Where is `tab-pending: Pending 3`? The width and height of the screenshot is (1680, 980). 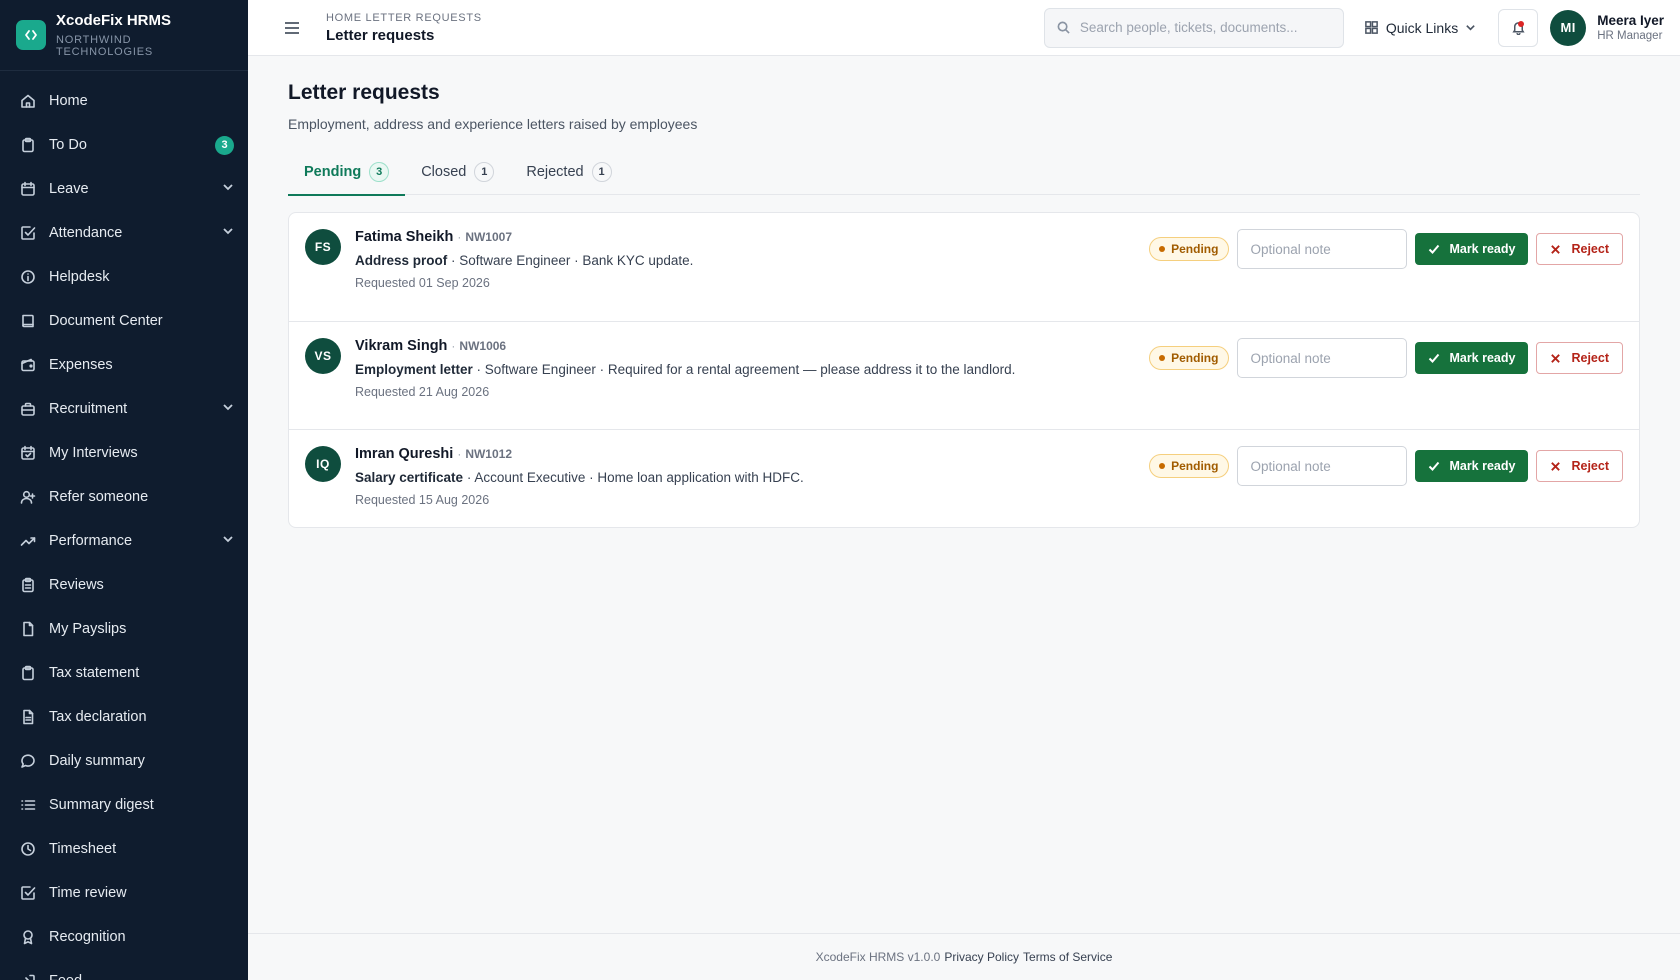 tab-pending: Pending 3 is located at coordinates (347, 172).